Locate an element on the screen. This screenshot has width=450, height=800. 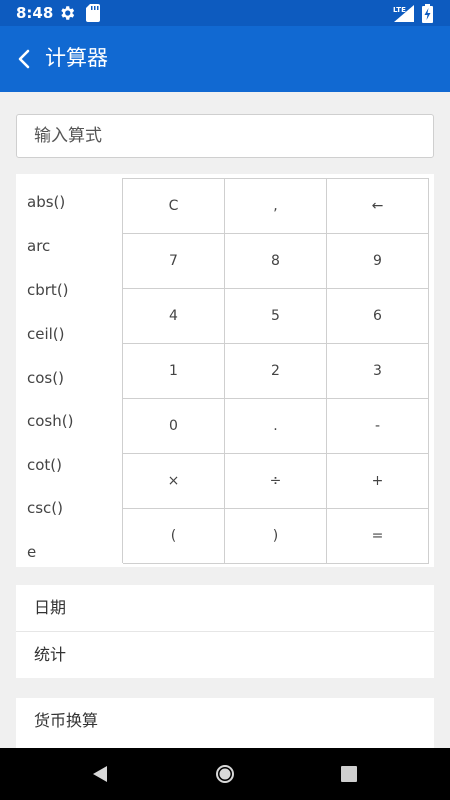
function-item: arc is located at coordinates (38, 246).